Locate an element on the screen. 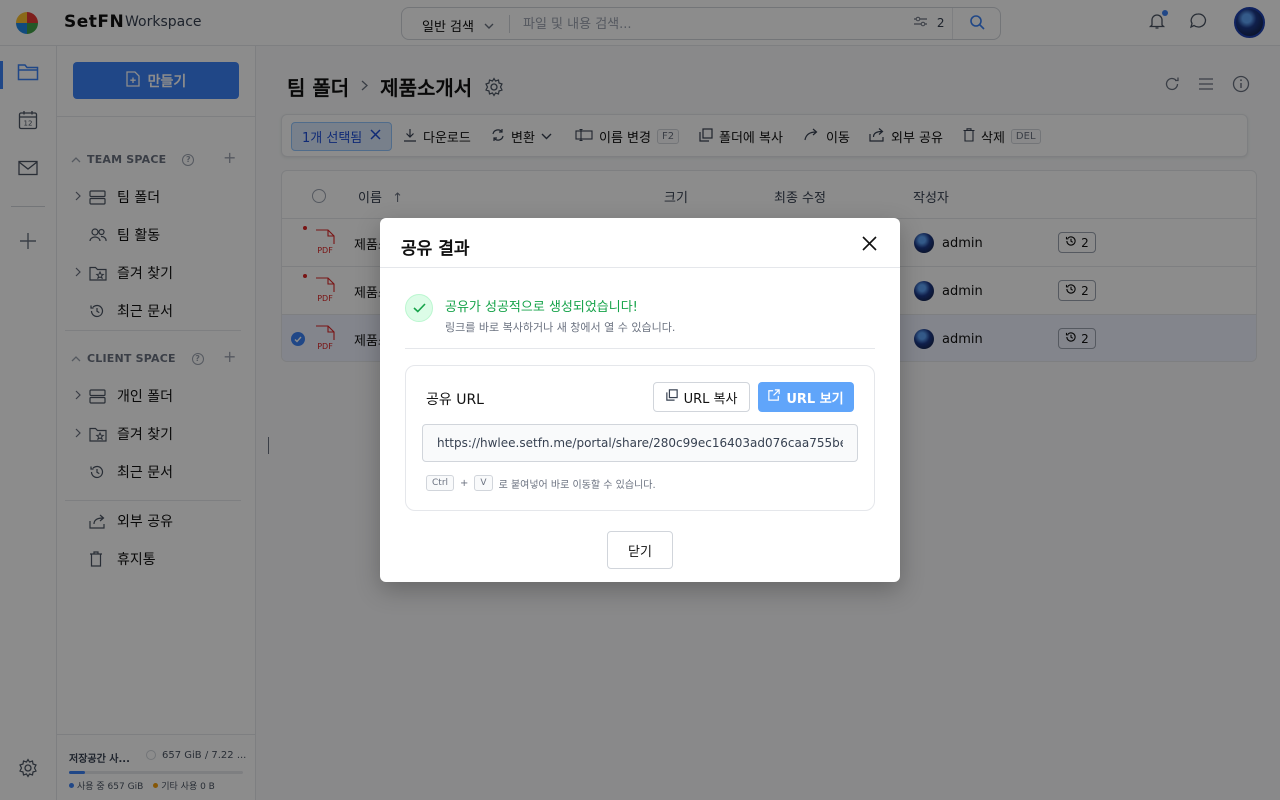 This screenshot has height=800, width=1280. view-url-button: URL 보기 is located at coordinates (806, 397).